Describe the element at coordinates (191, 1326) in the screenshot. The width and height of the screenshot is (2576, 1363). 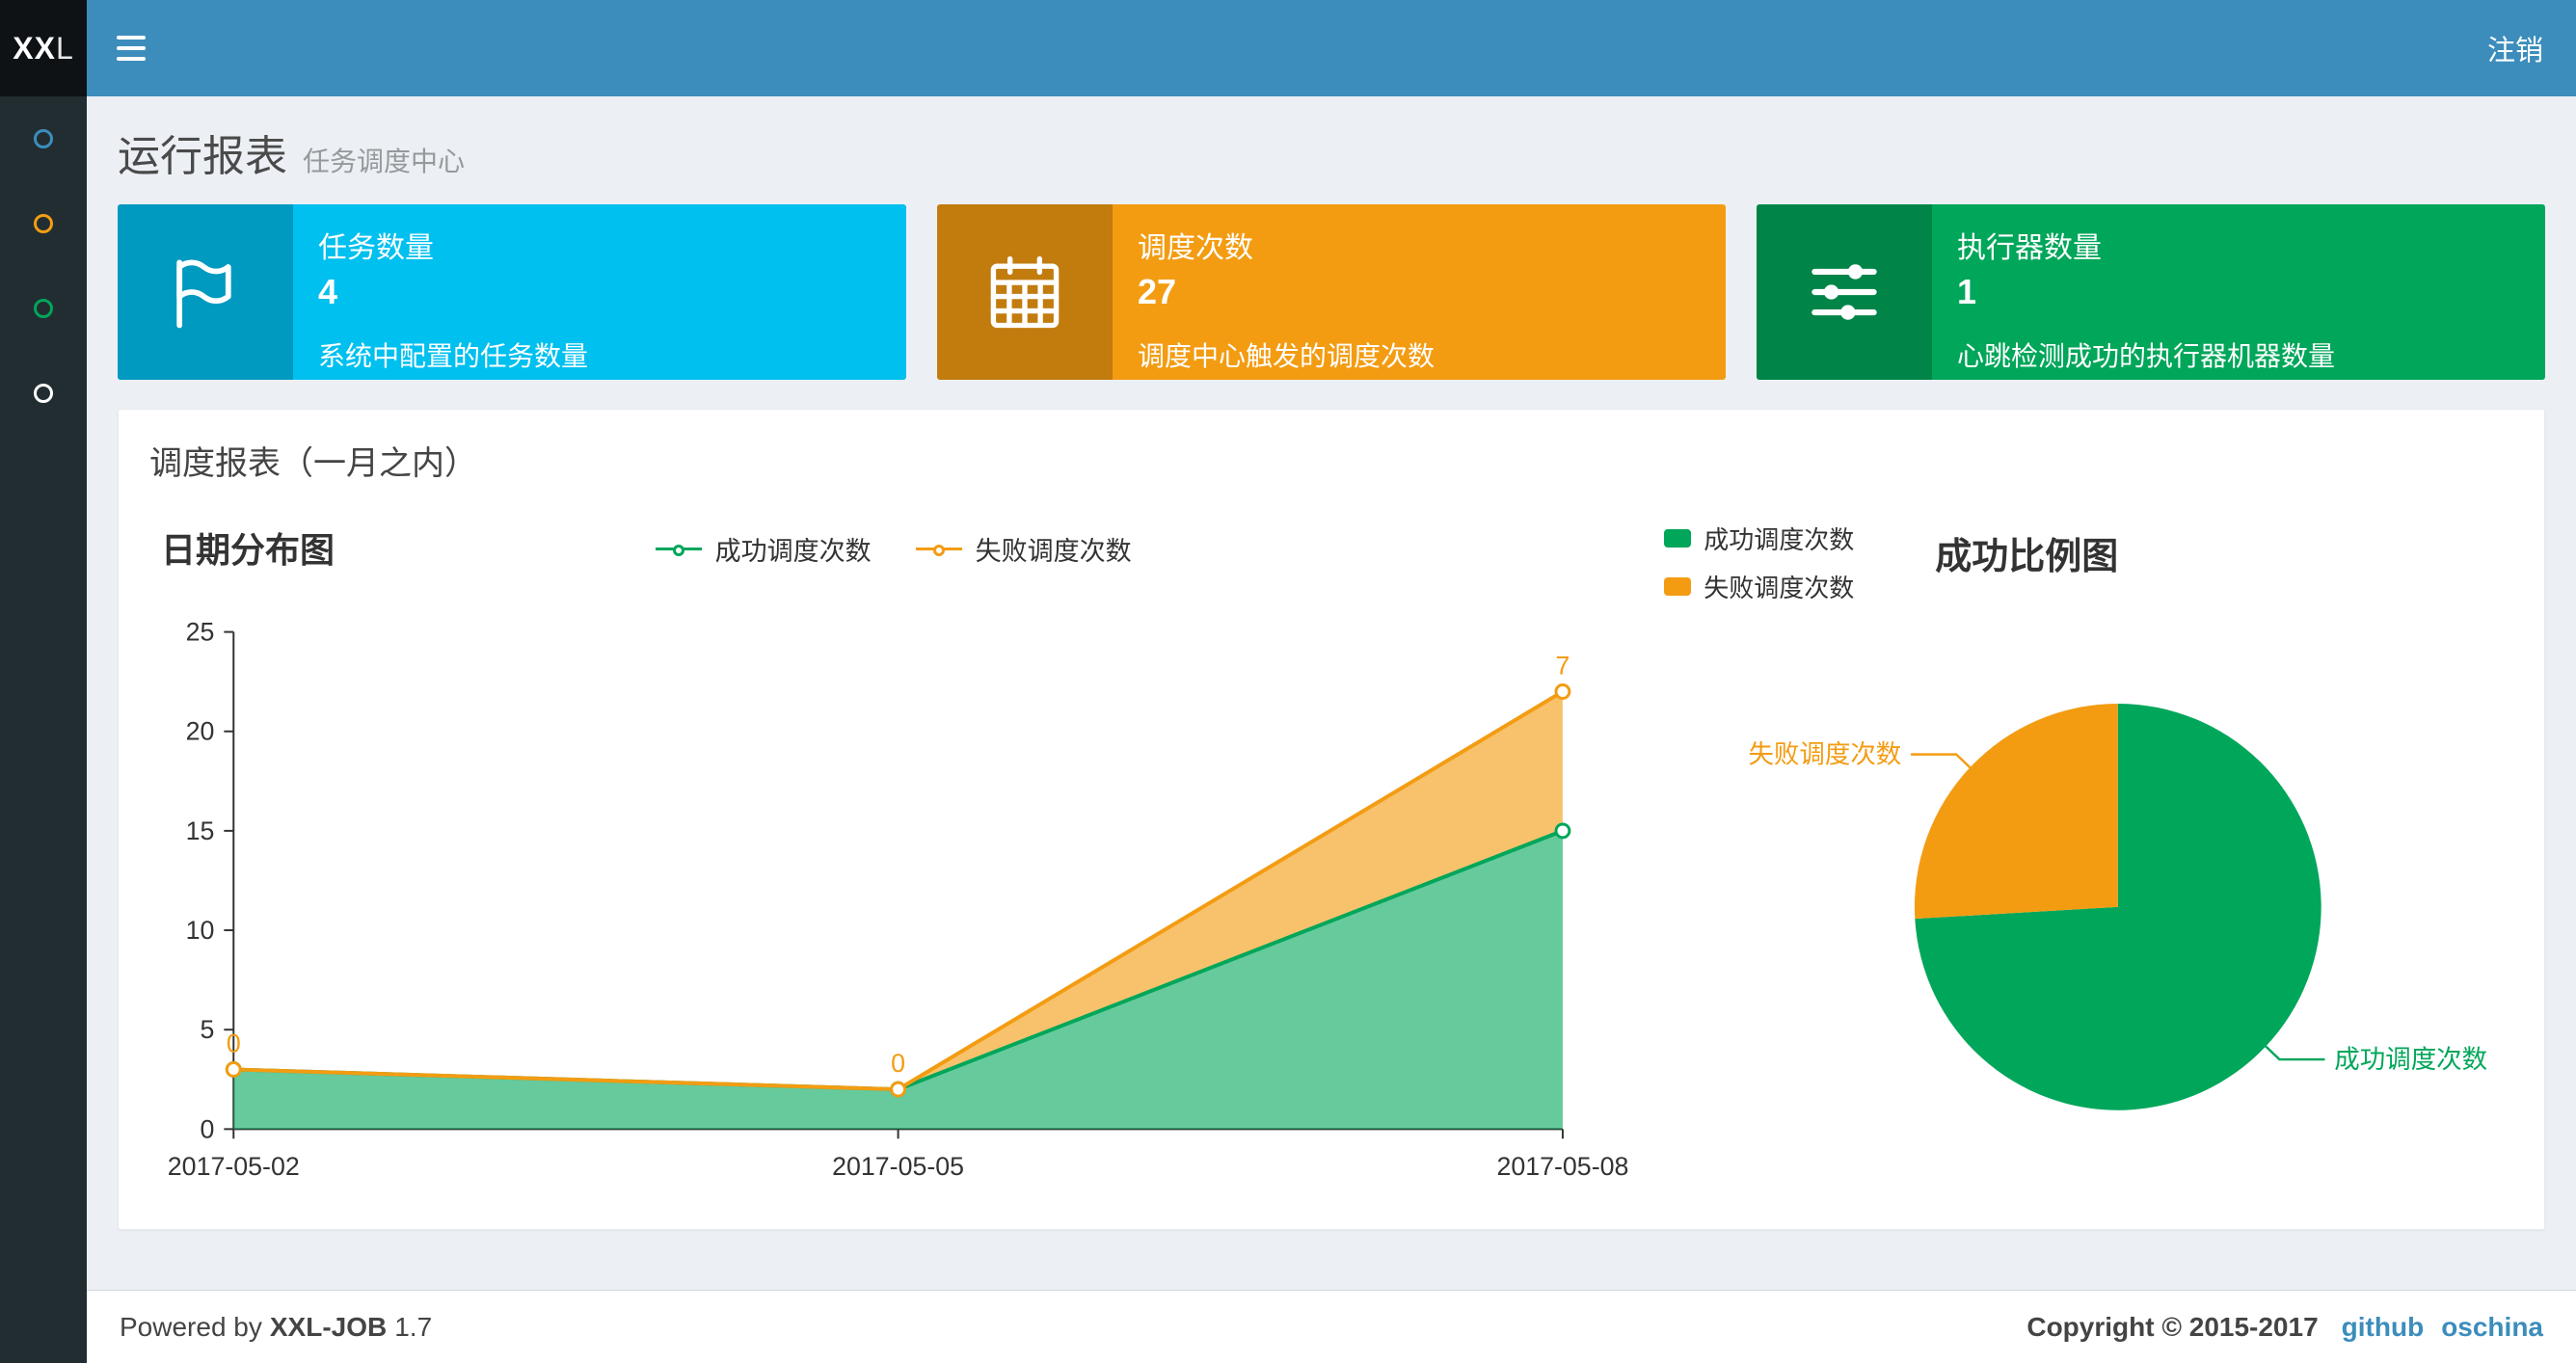
I see `powered-by-prefix: Powered by` at that location.